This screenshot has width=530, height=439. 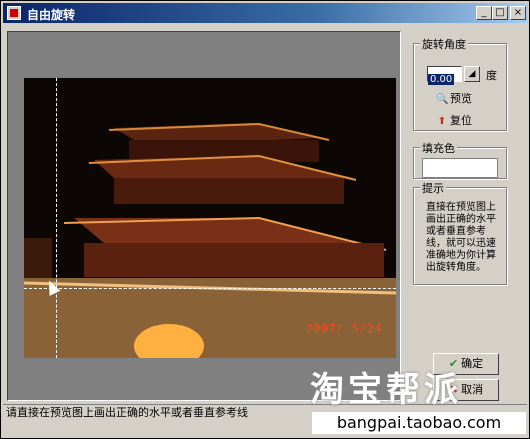 What do you see at coordinates (386, 390) in the screenshot?
I see `watermark-logo: 淘宝帮派` at bounding box center [386, 390].